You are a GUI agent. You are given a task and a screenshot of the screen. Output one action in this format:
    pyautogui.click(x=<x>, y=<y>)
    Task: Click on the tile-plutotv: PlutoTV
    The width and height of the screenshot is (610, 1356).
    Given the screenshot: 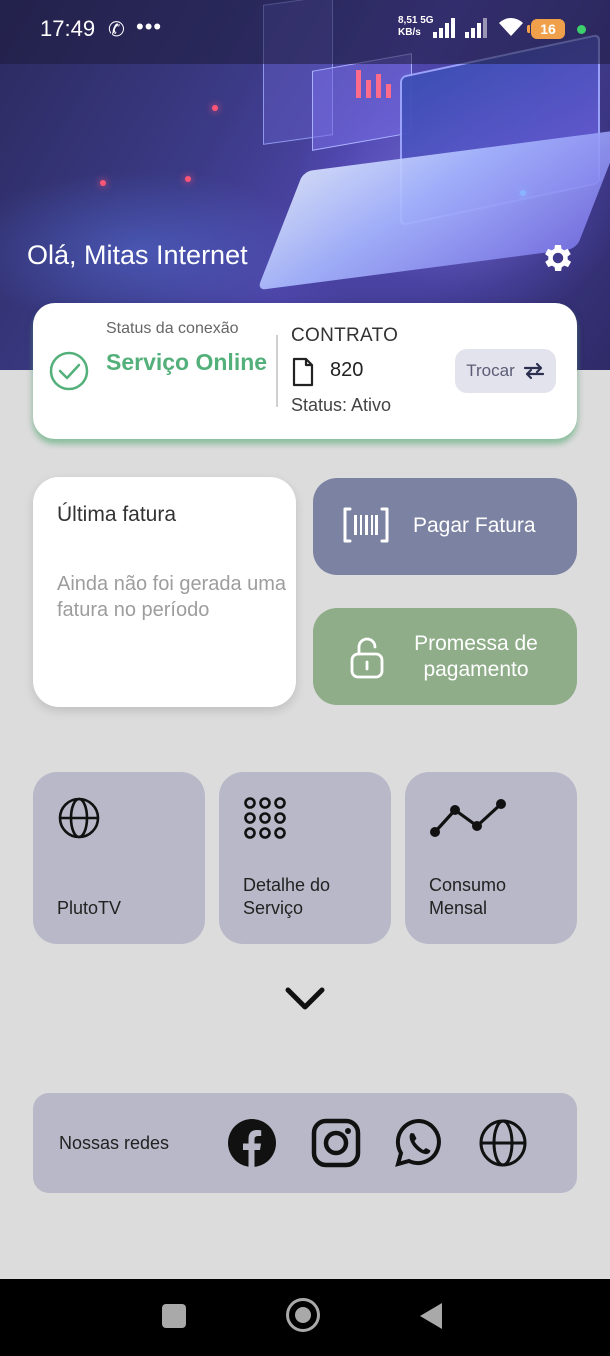 What is the action you would take?
    pyautogui.click(x=119, y=858)
    